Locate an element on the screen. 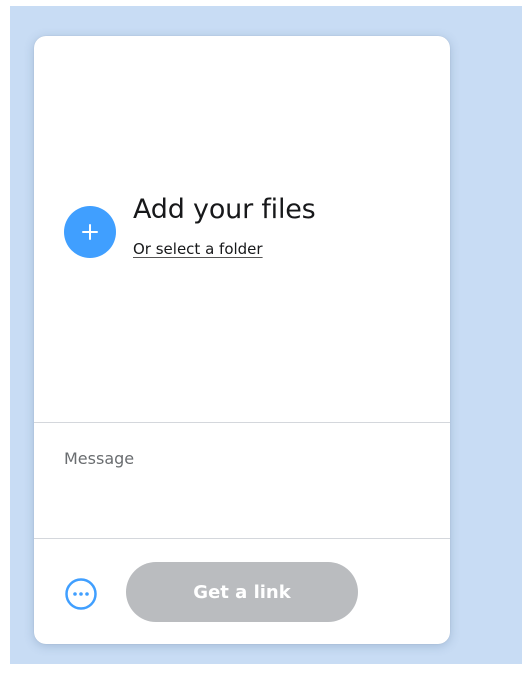 The image size is (522, 675). more-options-button is located at coordinates (81, 594).